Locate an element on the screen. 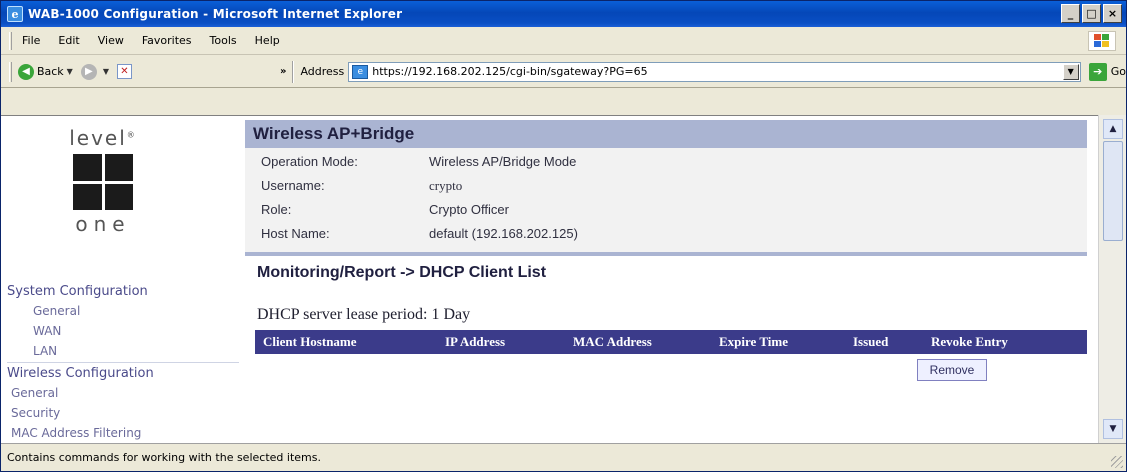  go-label: Go is located at coordinates (1118, 71).